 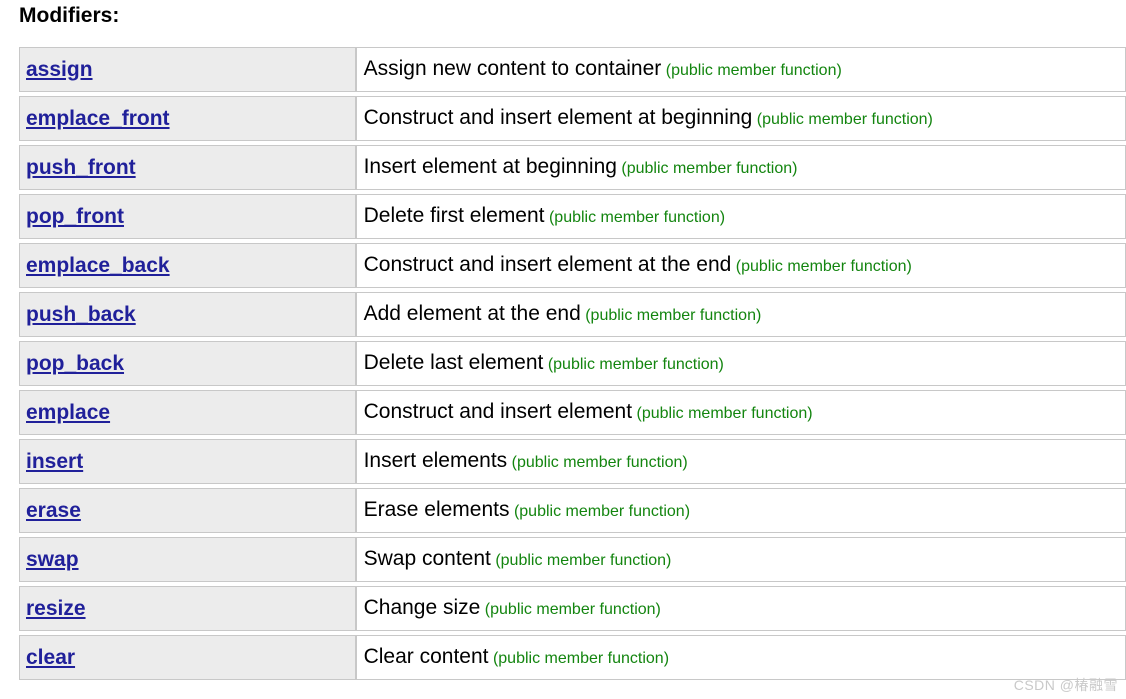 I want to click on member-name-cell: emplace_front, so click(x=187, y=118).